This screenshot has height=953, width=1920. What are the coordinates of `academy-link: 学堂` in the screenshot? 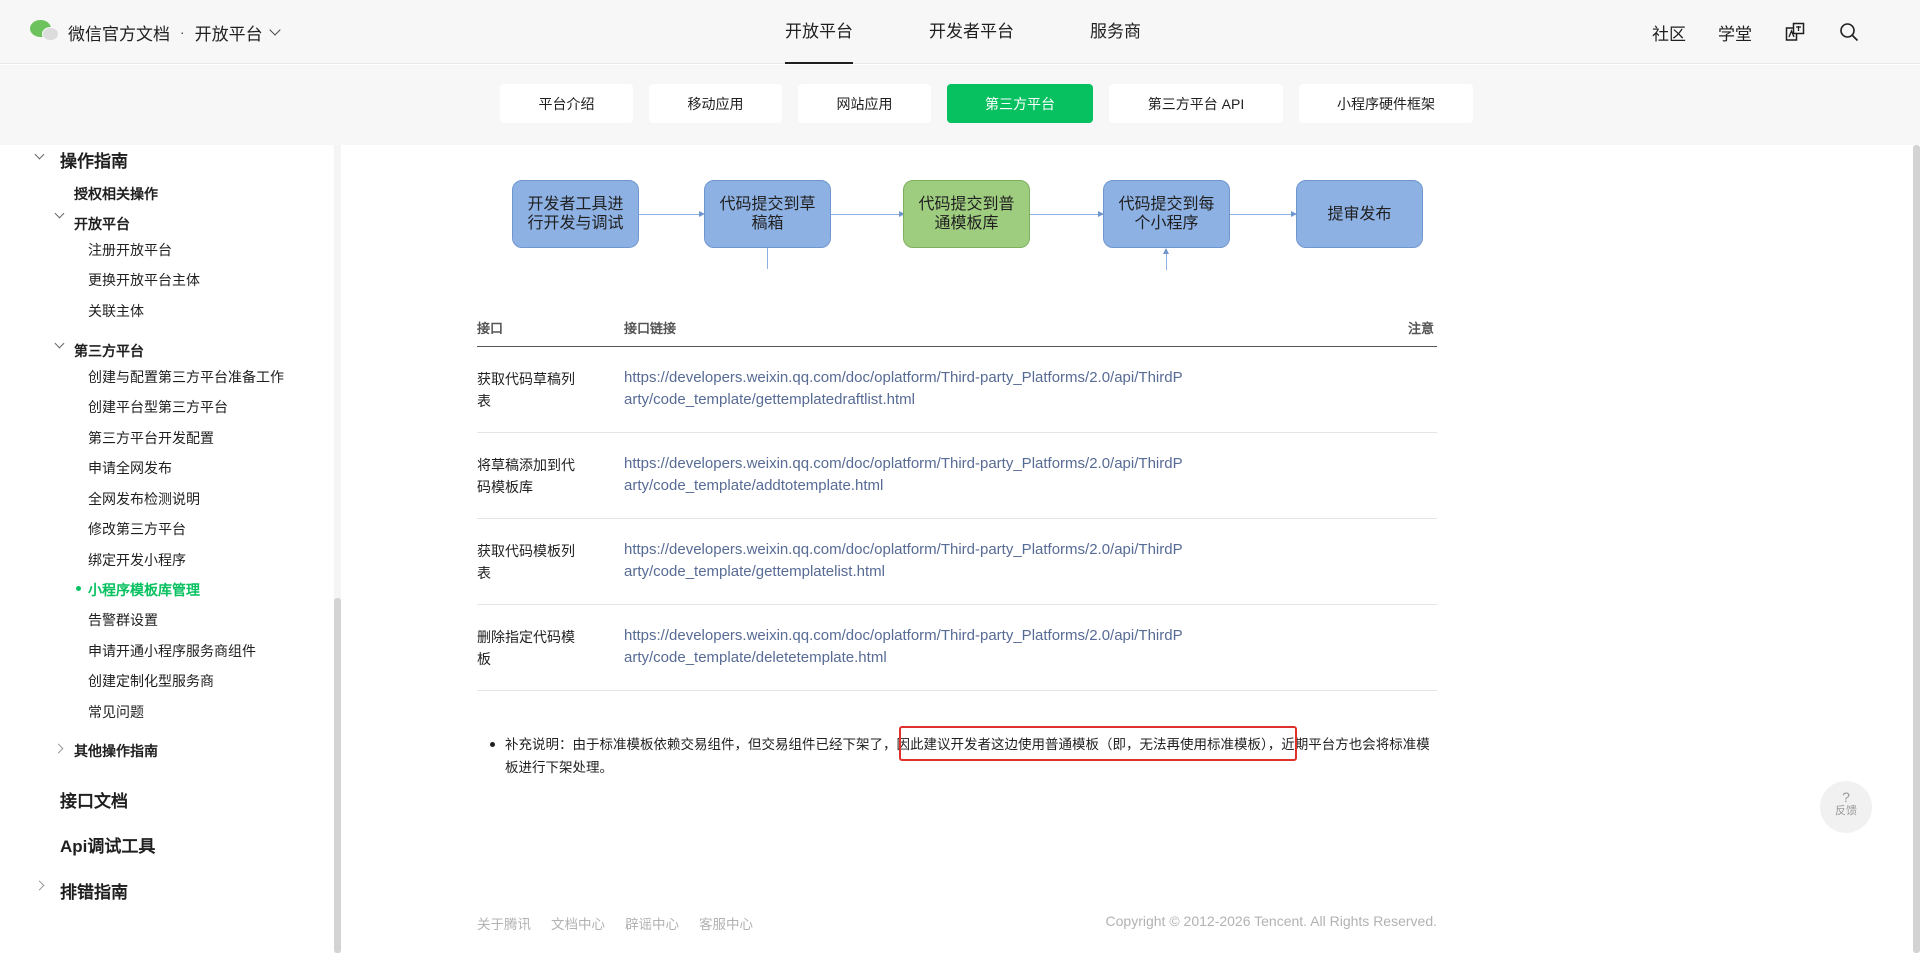 It's located at (1735, 32).